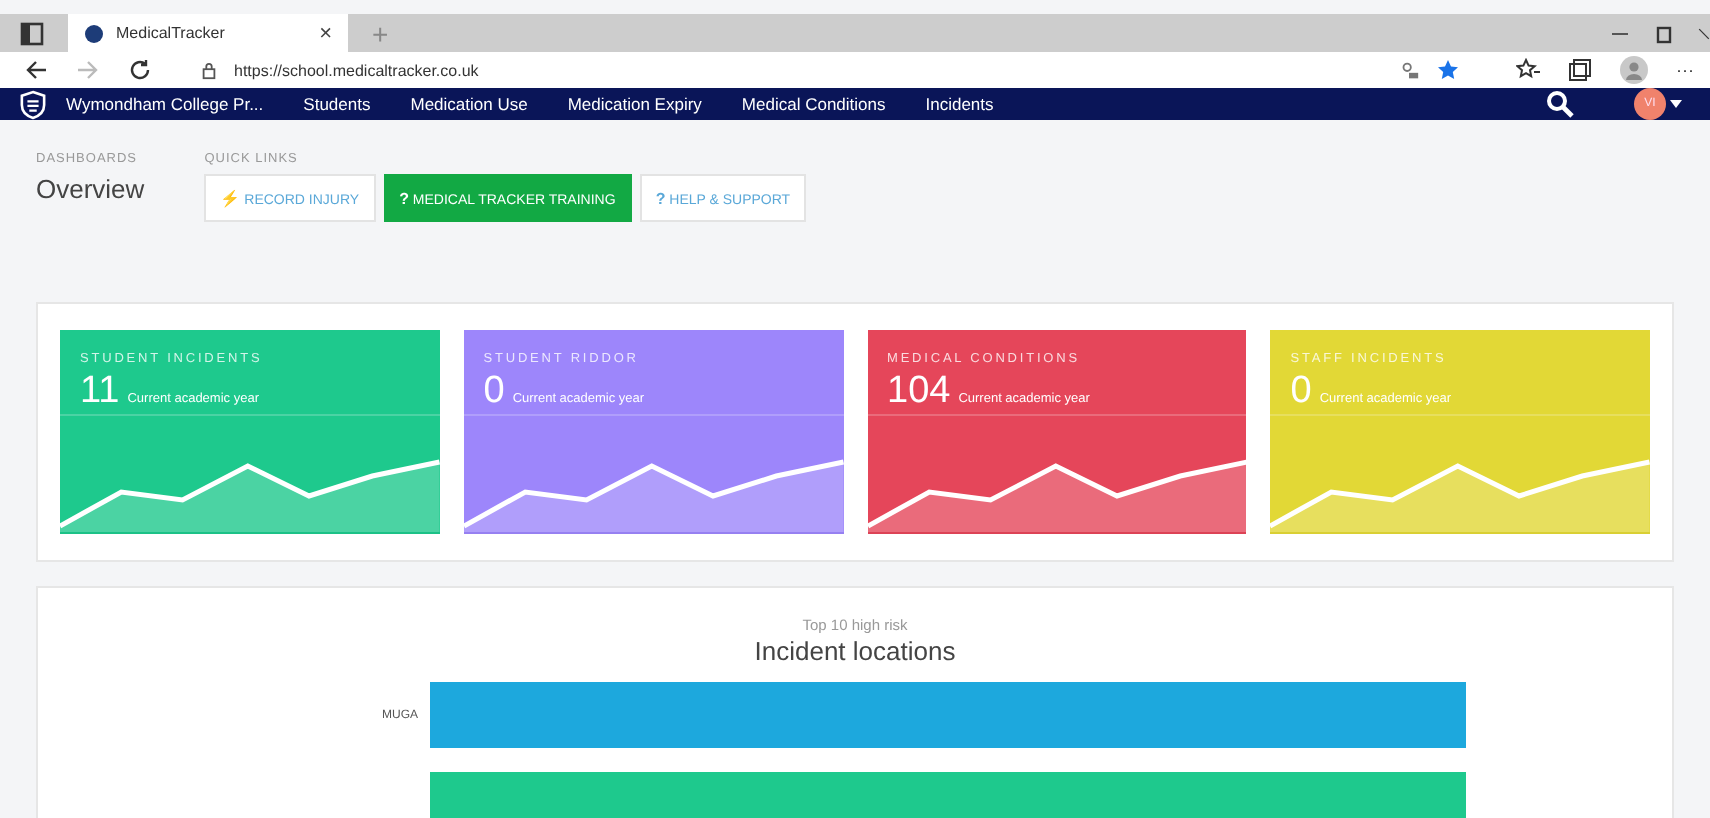 The image size is (1710, 818). I want to click on nav-link: Medication Expiry, so click(634, 104).